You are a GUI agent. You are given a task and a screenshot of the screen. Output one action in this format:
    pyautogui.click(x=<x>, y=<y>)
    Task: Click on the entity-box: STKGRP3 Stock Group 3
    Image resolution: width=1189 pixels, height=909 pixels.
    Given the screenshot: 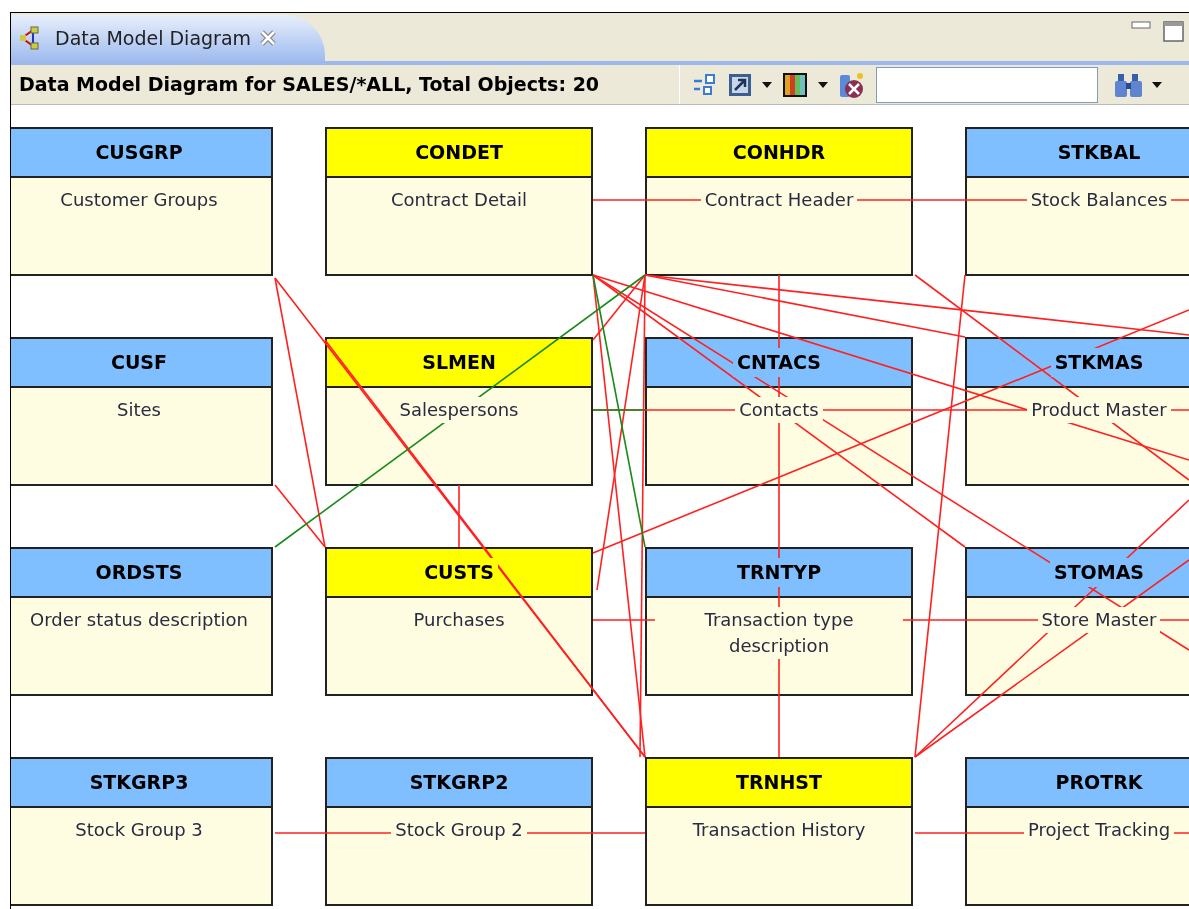 What is the action you would take?
    pyautogui.click(x=142, y=831)
    